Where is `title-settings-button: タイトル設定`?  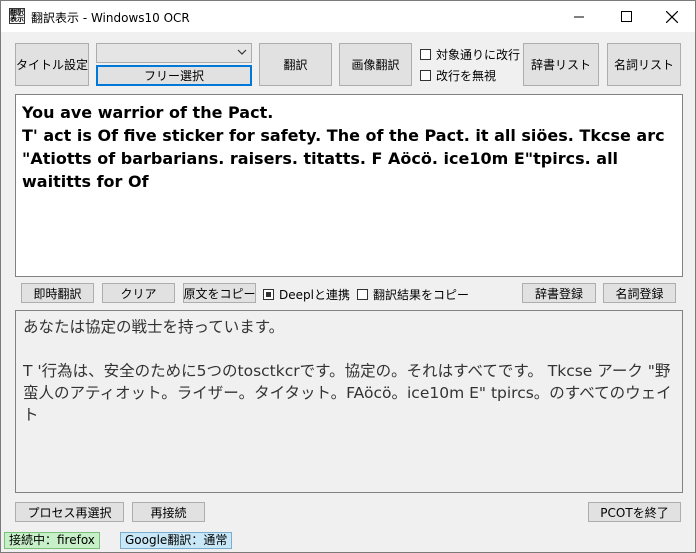
title-settings-button: タイトル設定 is located at coordinates (52, 64).